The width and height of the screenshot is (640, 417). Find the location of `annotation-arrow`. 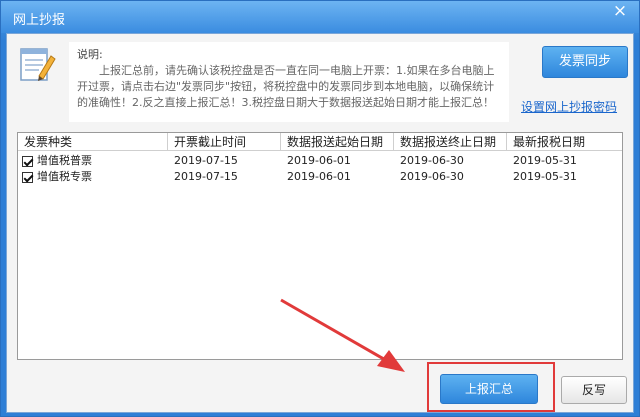

annotation-arrow is located at coordinates (342, 335).